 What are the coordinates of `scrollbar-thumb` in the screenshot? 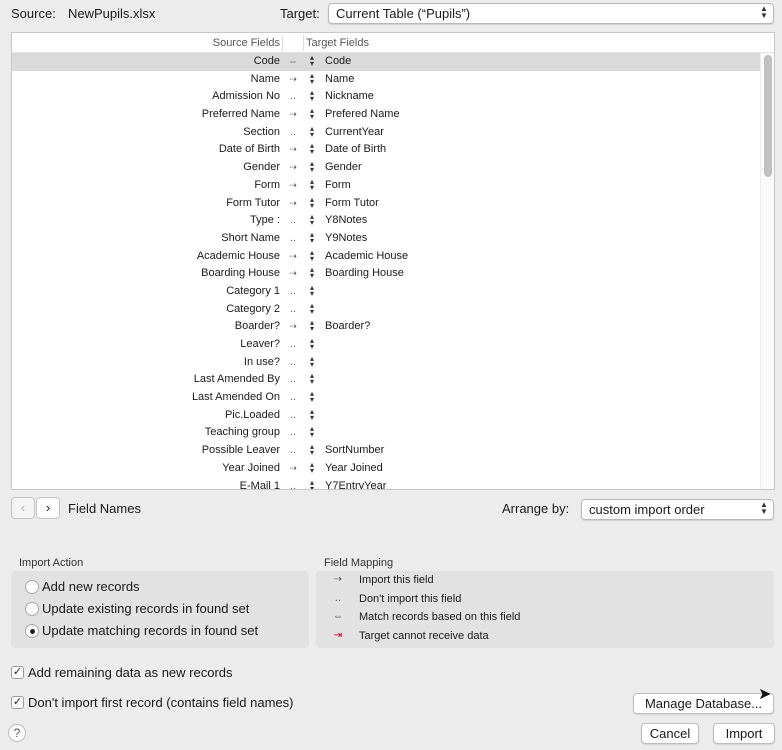 It's located at (768, 116).